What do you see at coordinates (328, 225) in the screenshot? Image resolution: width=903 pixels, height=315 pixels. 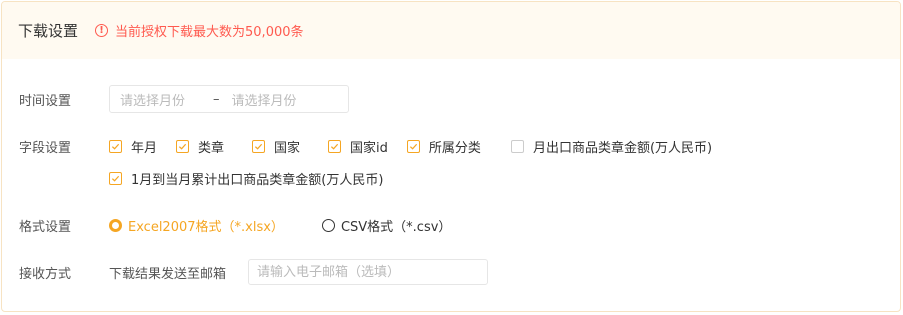 I see `radio-unselected-icon` at bounding box center [328, 225].